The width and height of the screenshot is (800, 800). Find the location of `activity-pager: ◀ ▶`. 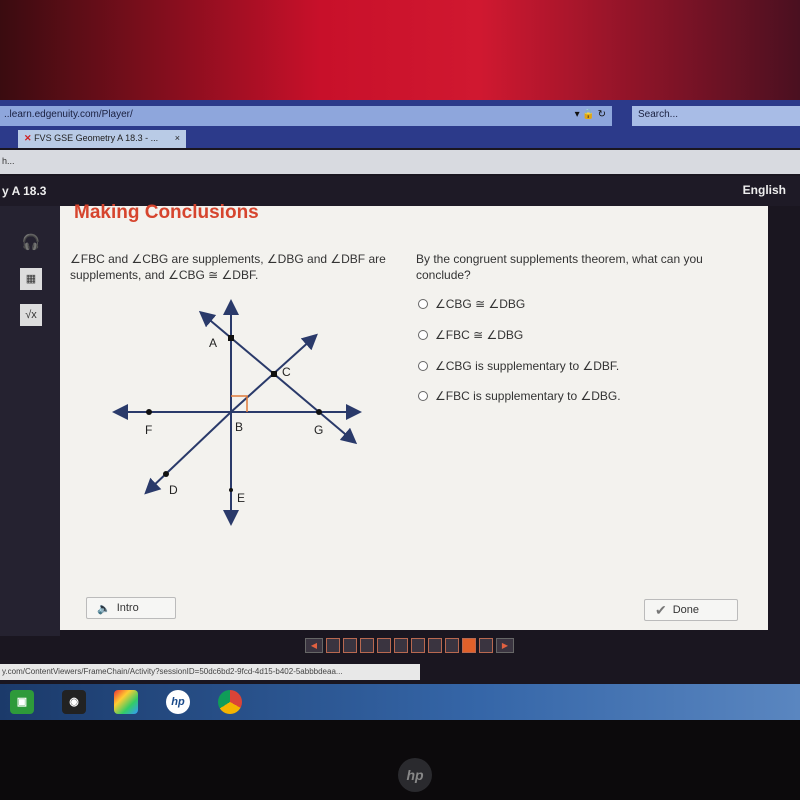

activity-pager: ◀ ▶ is located at coordinates (409, 645).